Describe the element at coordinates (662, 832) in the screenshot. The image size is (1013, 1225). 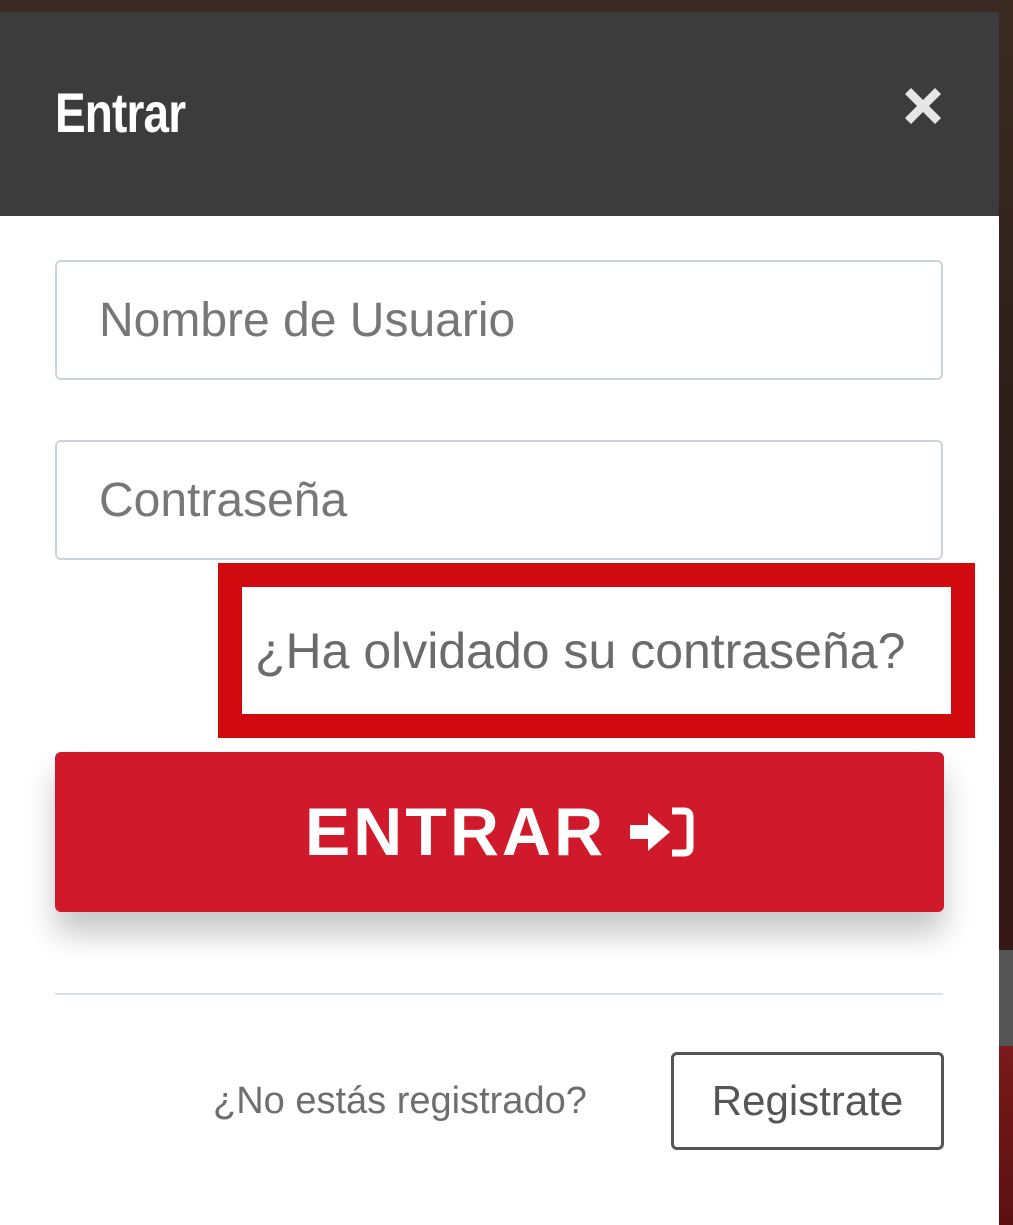
I see `sign-in-icon` at that location.